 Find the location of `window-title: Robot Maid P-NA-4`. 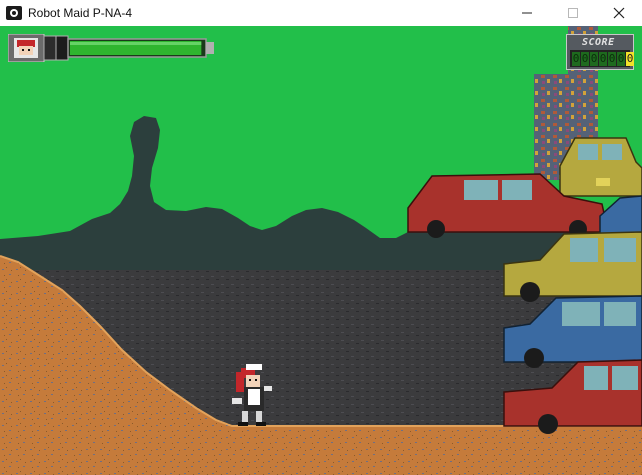

window-title: Robot Maid P-NA-4 is located at coordinates (80, 13).